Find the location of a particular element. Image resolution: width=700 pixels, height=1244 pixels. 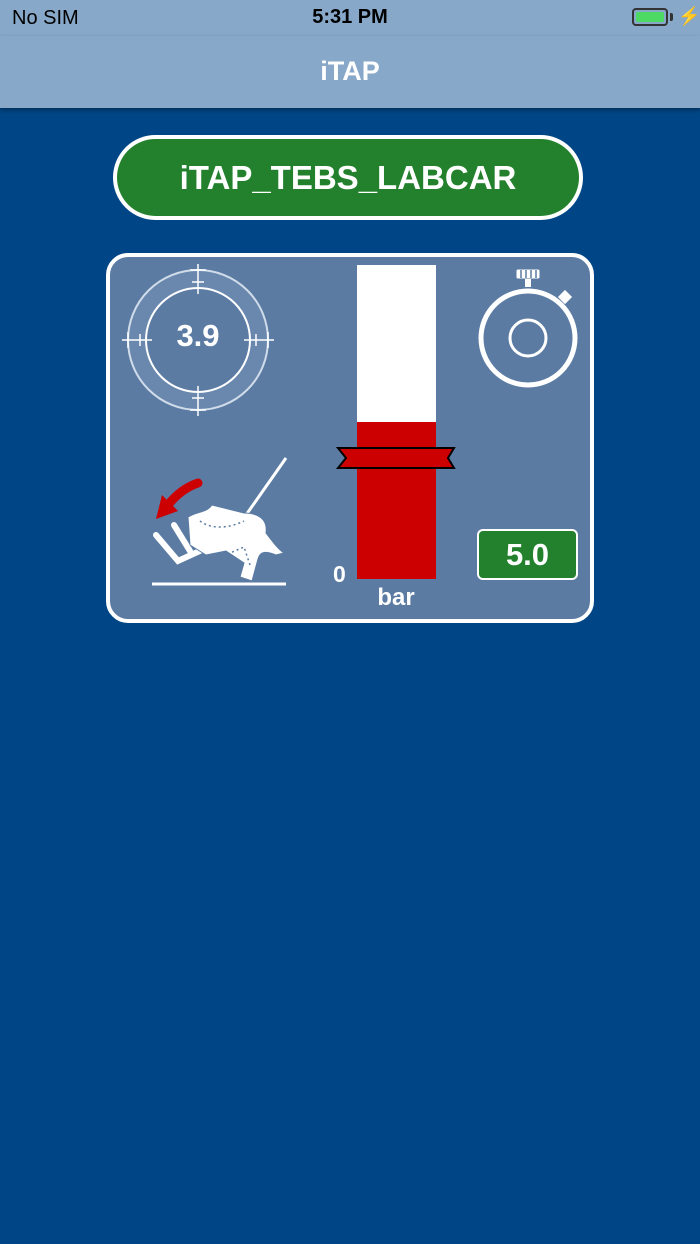

setpoint-value: 5.0 is located at coordinates (527, 554).